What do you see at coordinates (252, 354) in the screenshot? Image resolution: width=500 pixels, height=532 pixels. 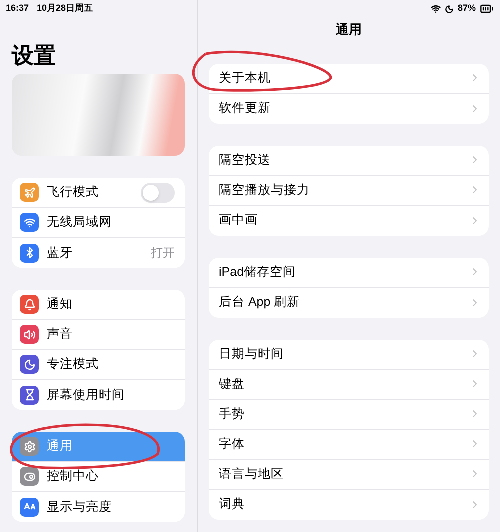 I see `row-label: 日期与时间` at bounding box center [252, 354].